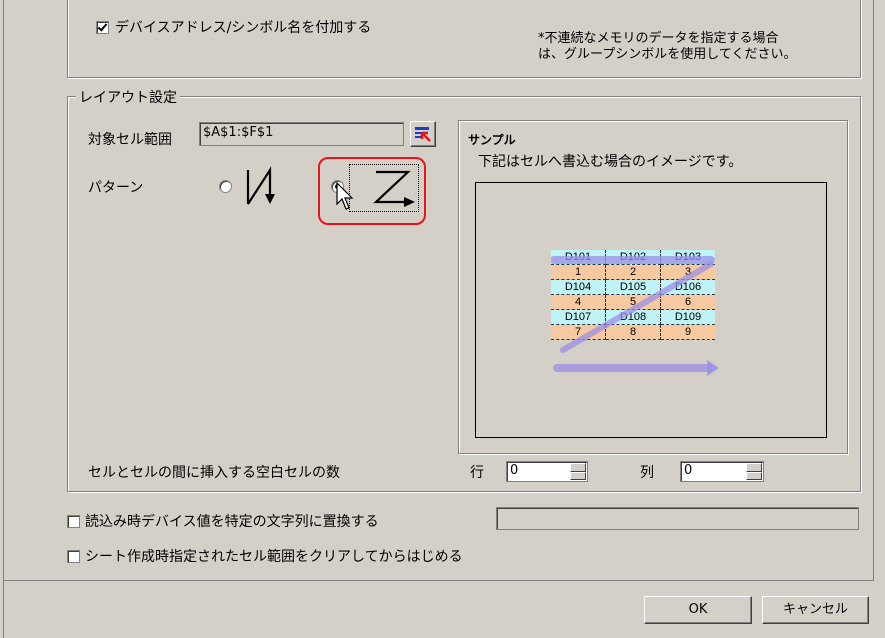 The width and height of the screenshot is (885, 638). What do you see at coordinates (687, 302) in the screenshot?
I see `sample-cell: 6` at bounding box center [687, 302].